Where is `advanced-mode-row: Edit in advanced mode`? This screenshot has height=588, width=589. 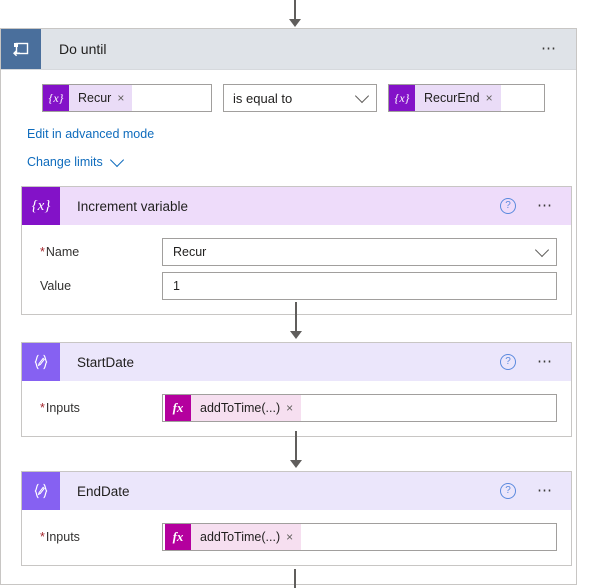 advanced-mode-row: Edit in advanced mode is located at coordinates (288, 133).